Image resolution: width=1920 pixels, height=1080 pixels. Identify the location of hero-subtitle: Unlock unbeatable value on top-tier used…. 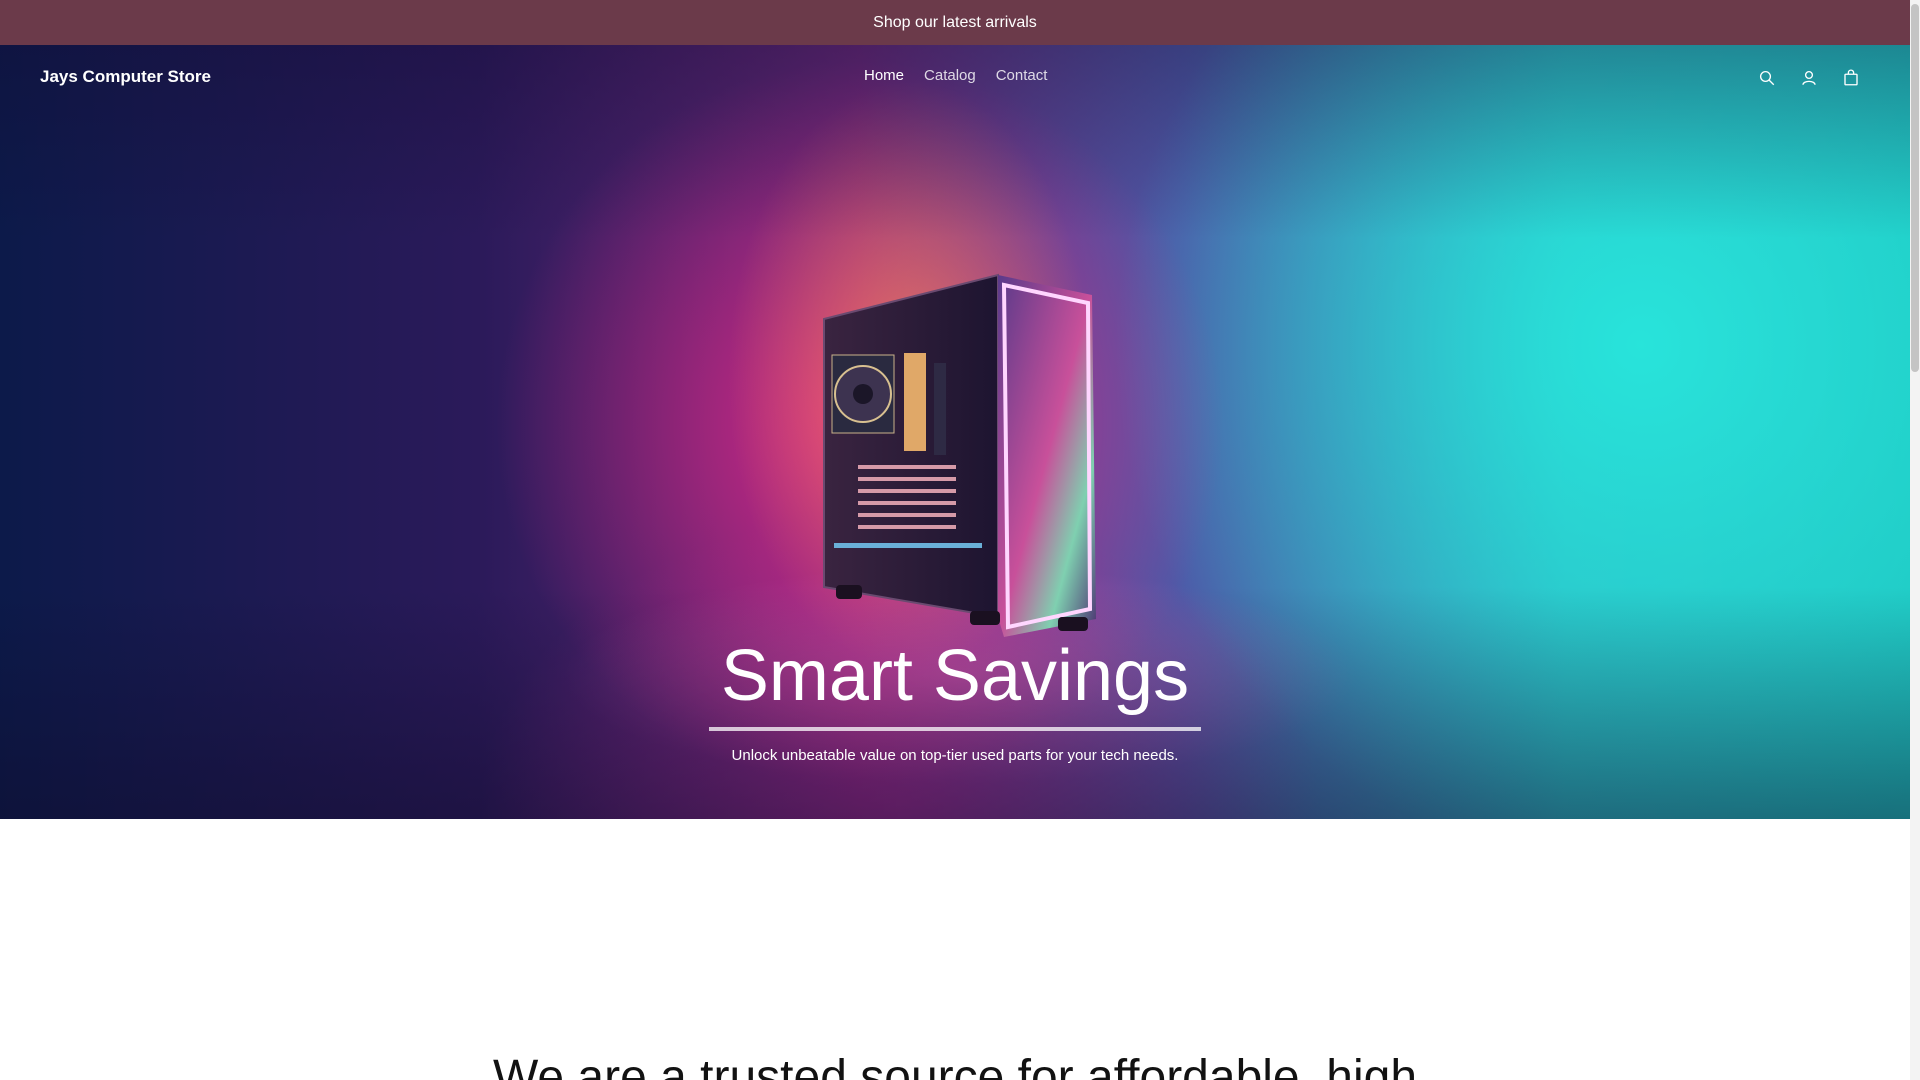
(955, 755).